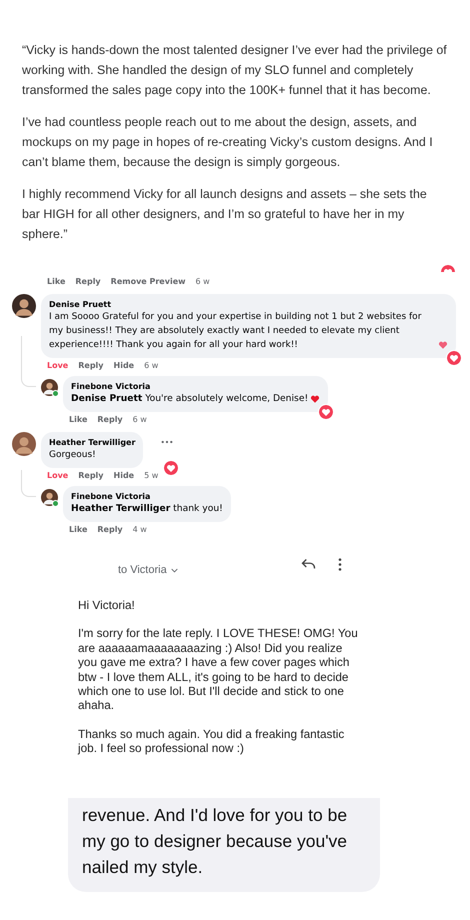 This screenshot has width=470, height=920. What do you see at coordinates (189, 399) in the screenshot?
I see `comment-text: Denise Pruett You're absolutely welcome, Denise!` at bounding box center [189, 399].